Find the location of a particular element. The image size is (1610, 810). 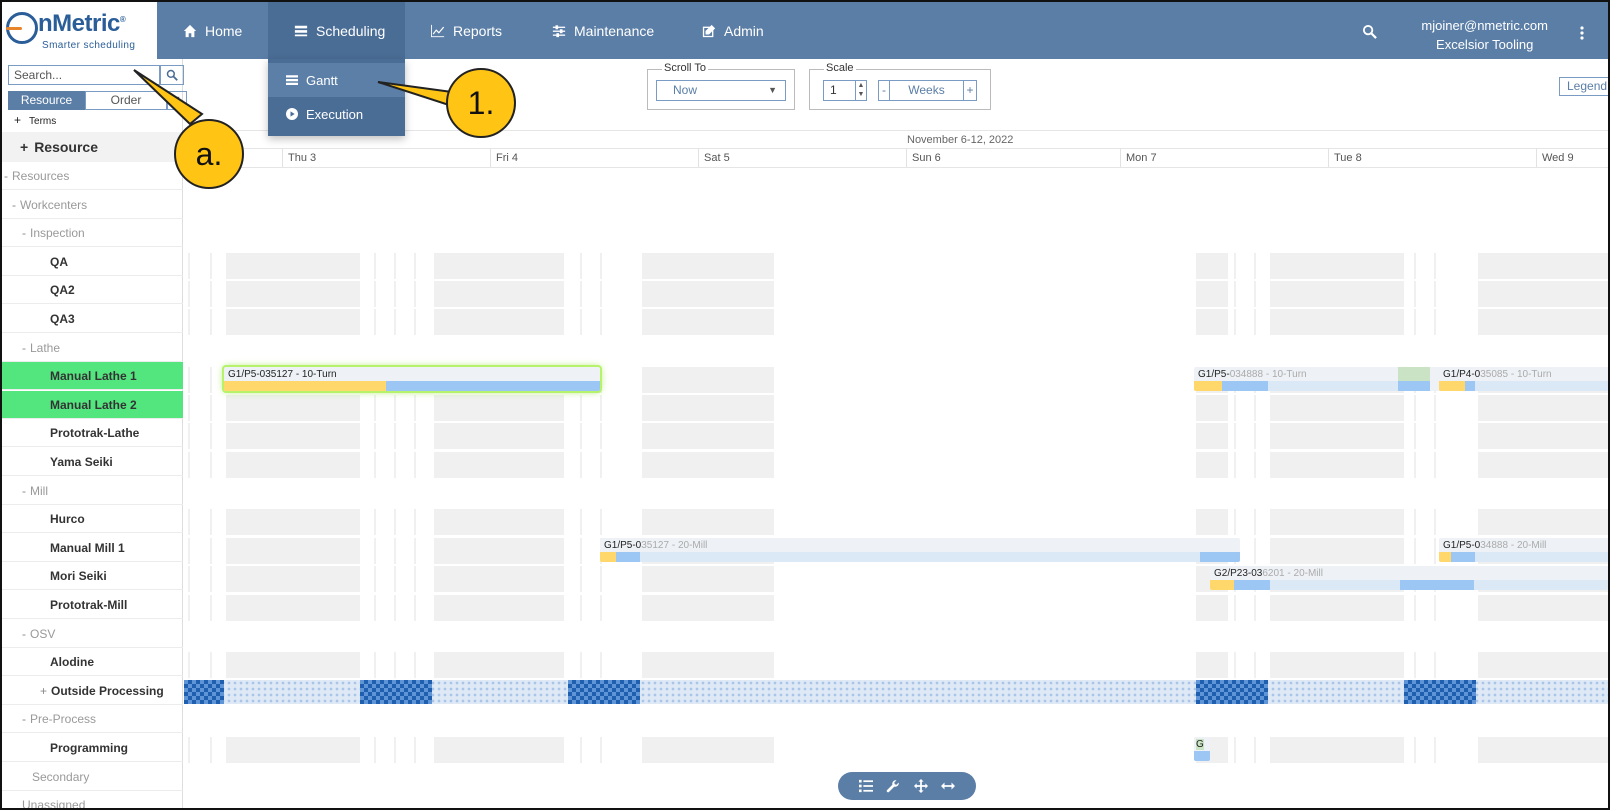

tree-row: Secondary is located at coordinates (92, 777).